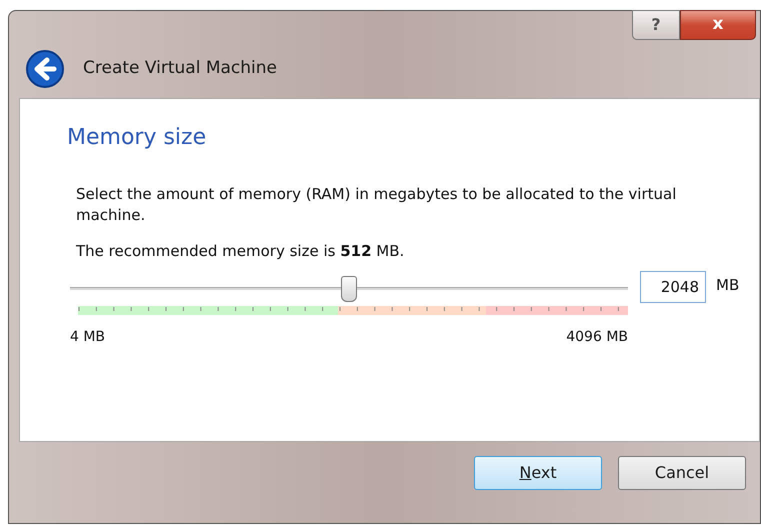  Describe the element at coordinates (728, 285) in the screenshot. I see `unit-label: MB` at that location.